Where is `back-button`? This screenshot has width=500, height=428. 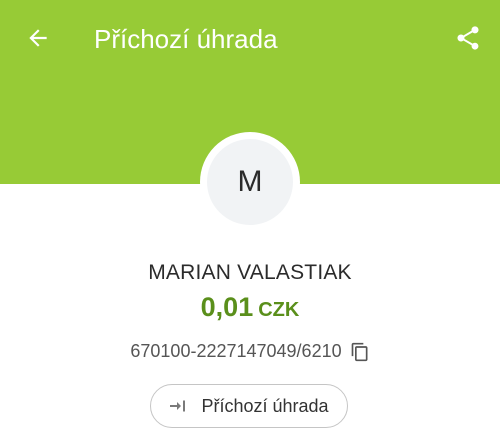
back-button is located at coordinates (38, 38).